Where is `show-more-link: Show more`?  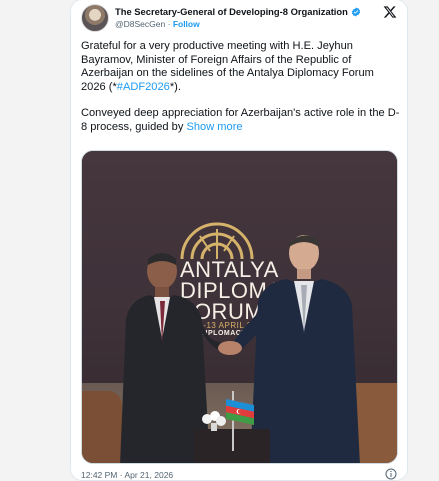 show-more-link: Show more is located at coordinates (214, 127).